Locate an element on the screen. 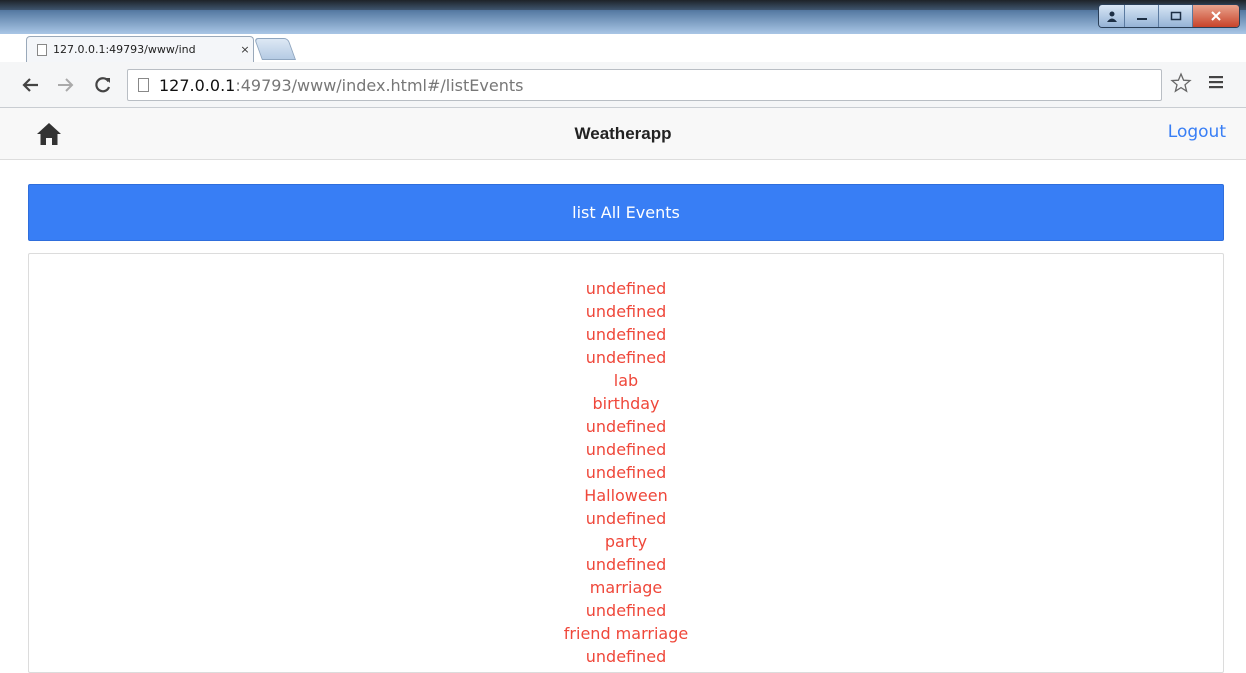  list-item: lab is located at coordinates (626, 380).